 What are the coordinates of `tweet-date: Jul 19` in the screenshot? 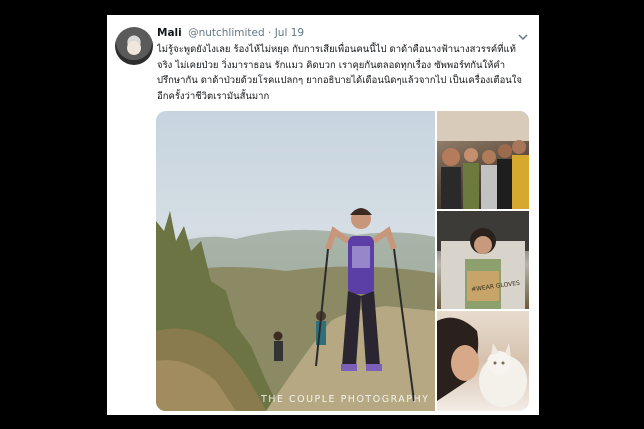 It's located at (289, 33).